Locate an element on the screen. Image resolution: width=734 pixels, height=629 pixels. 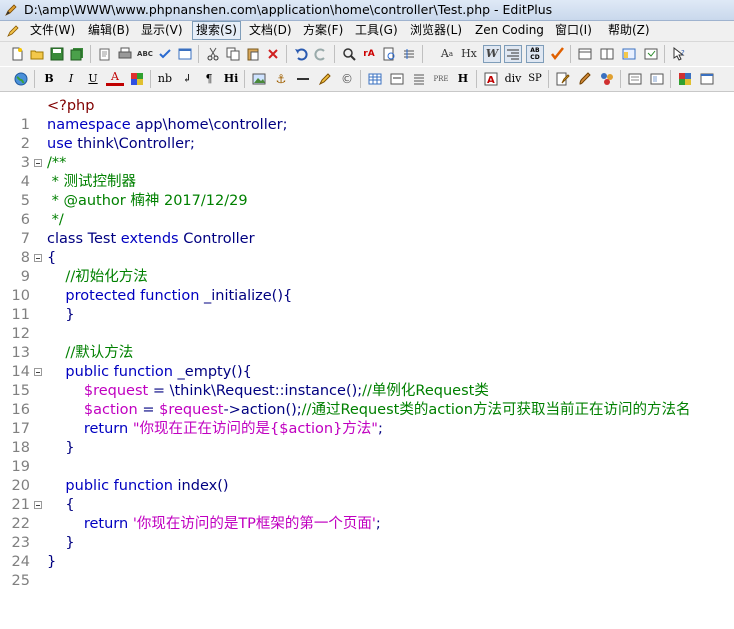
page-window-icon is located at coordinates (657, 79).